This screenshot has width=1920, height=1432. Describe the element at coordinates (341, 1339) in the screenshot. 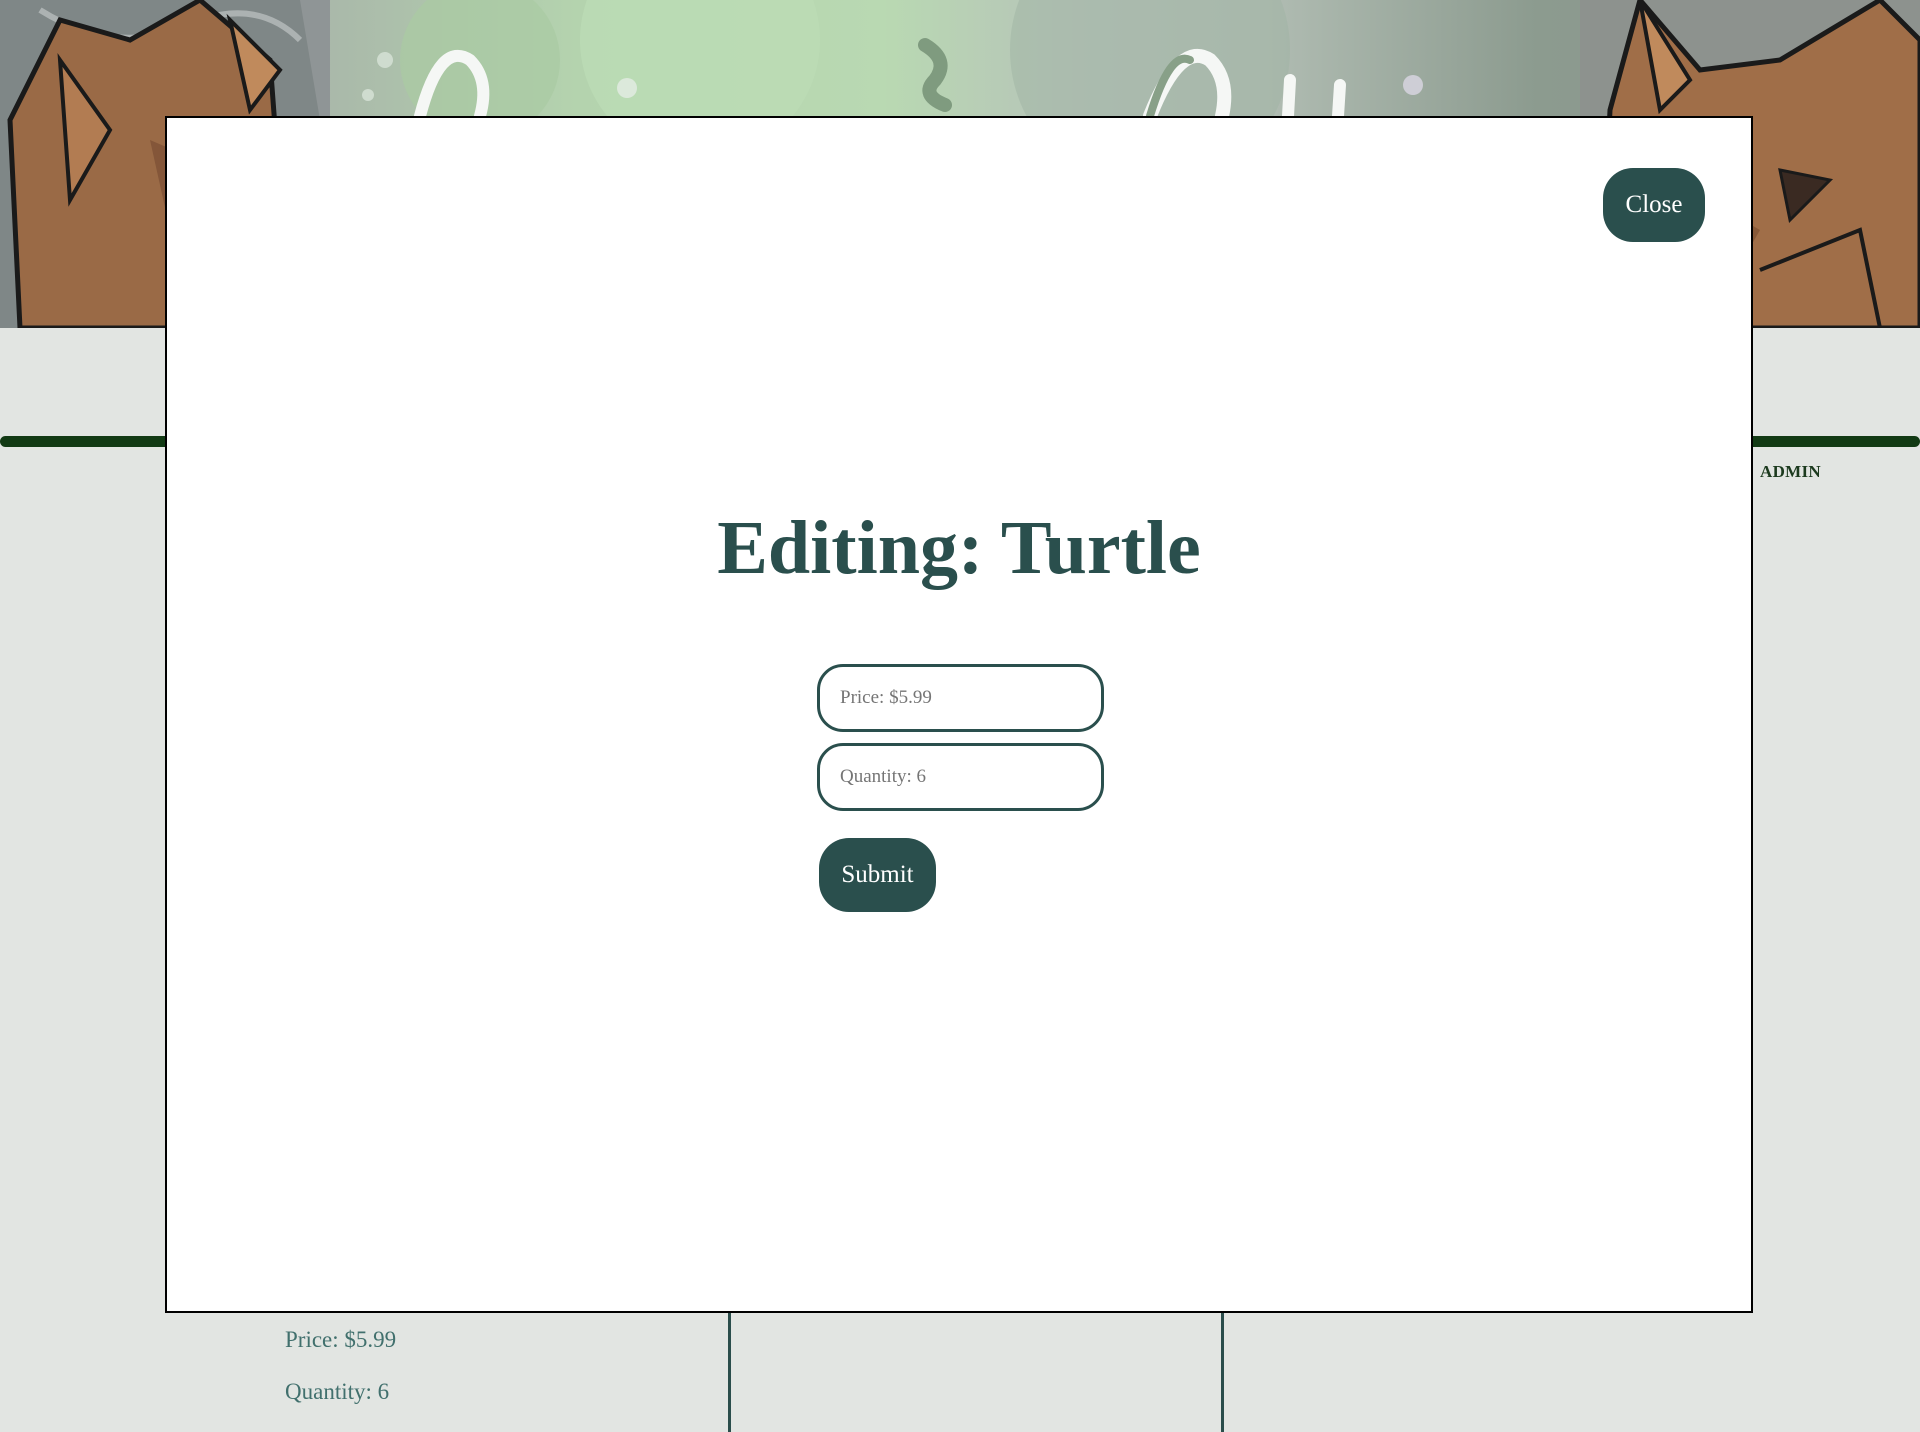

I see `product-price-text: Price: $5.99` at that location.